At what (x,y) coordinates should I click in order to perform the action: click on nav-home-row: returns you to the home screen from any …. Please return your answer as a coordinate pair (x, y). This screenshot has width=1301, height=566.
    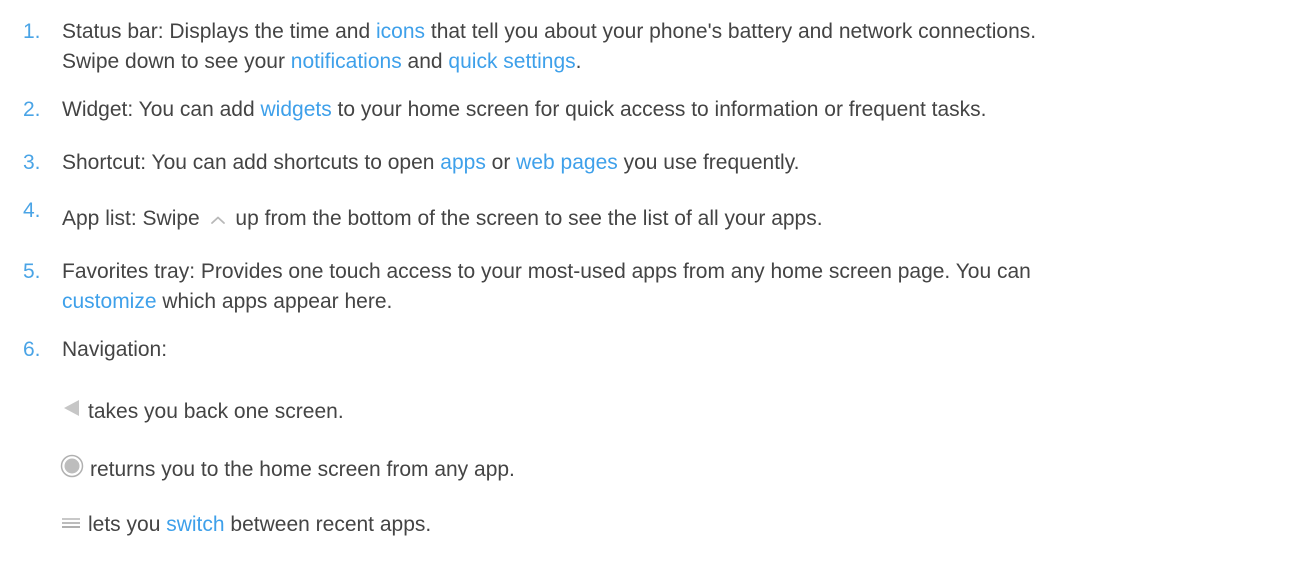
    Looking at the image, I should click on (680, 470).